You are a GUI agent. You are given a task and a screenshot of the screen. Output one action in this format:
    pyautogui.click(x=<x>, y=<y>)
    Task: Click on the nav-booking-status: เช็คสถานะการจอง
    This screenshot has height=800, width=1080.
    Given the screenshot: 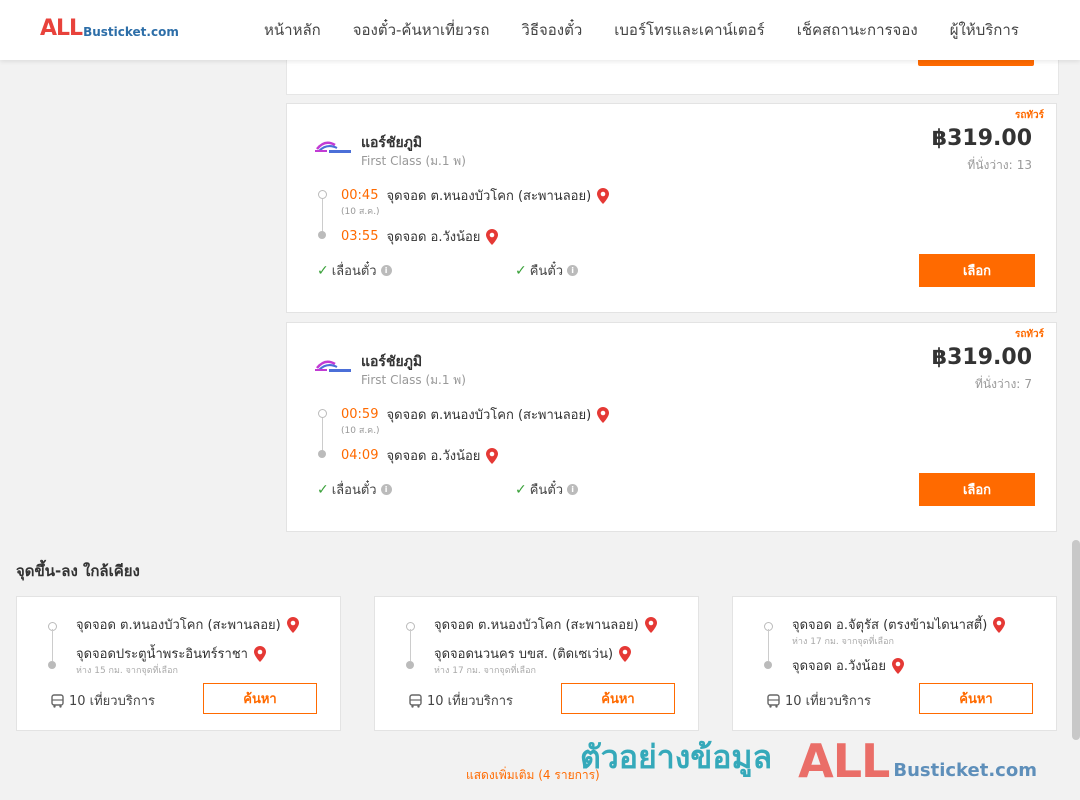 What is the action you would take?
    pyautogui.click(x=857, y=30)
    